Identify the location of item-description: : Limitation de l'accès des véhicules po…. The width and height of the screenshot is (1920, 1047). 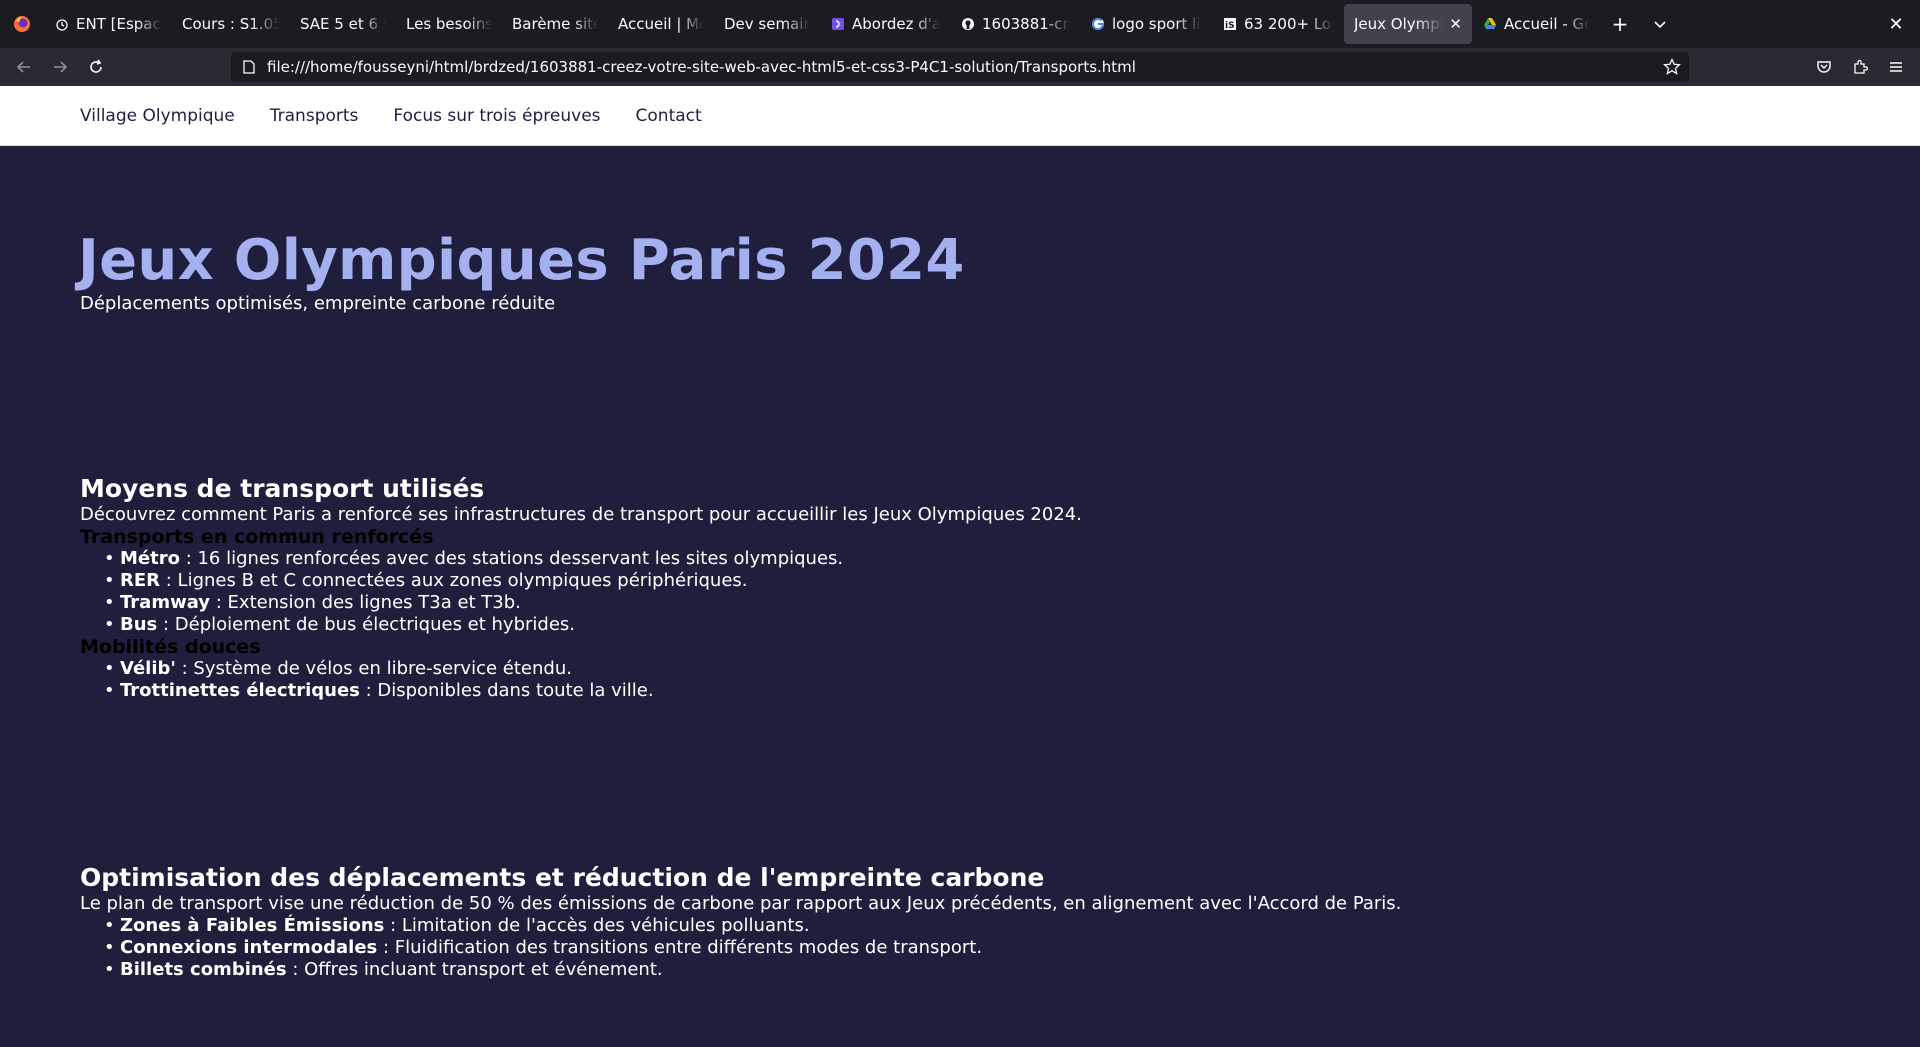
(597, 925).